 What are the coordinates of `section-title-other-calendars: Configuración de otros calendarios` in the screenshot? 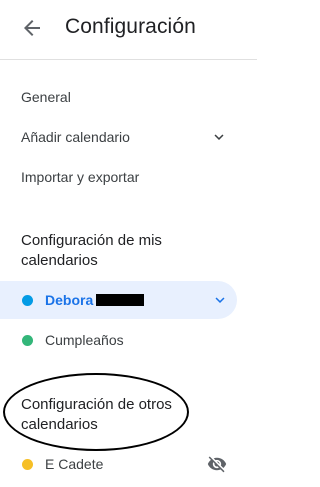 It's located at (121, 415).